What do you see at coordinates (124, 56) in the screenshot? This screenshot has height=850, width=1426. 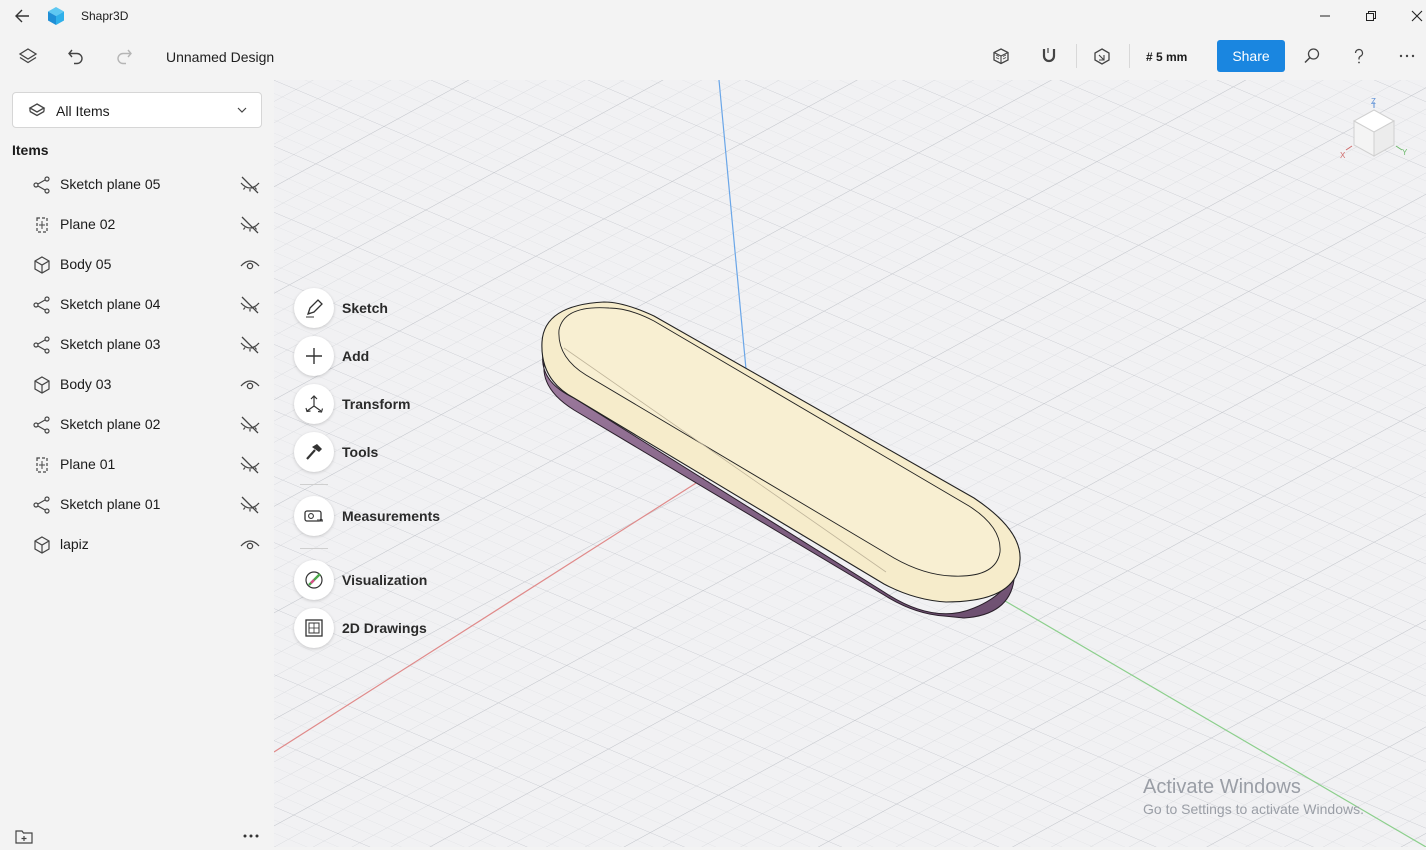 I see `redo-icon` at bounding box center [124, 56].